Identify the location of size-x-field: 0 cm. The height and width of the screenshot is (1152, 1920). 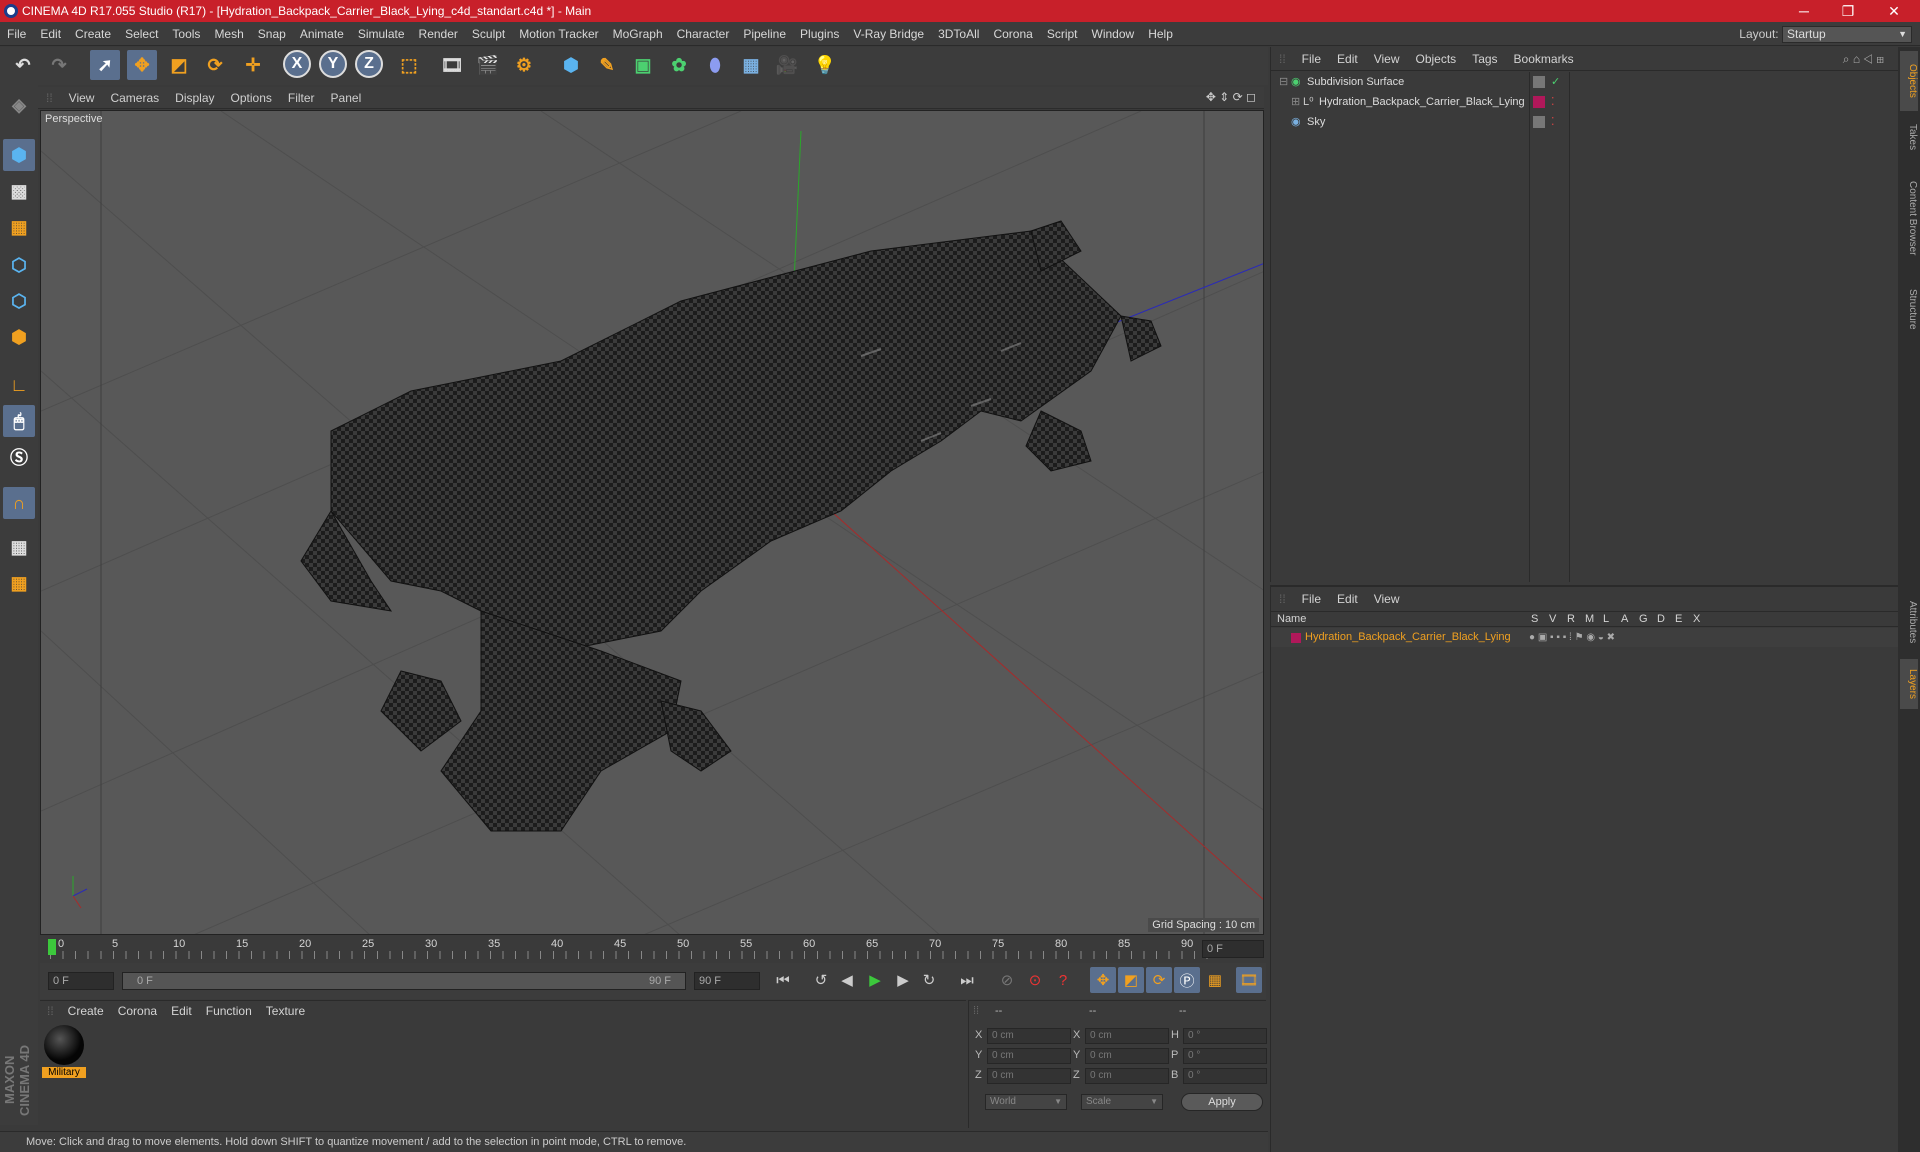
(1127, 1036).